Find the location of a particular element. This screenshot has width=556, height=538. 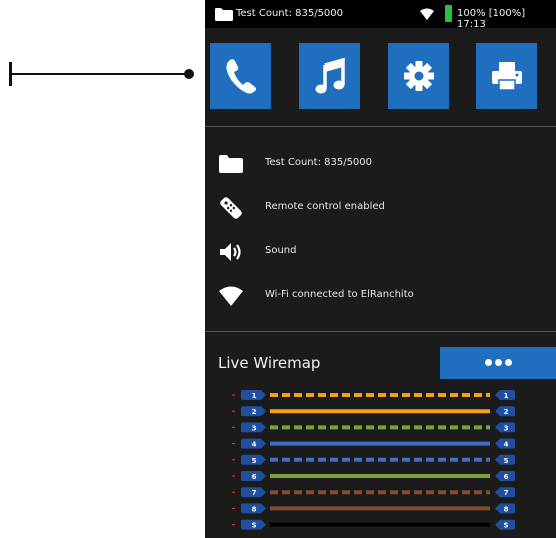

info-remote: Remote control enabled is located at coordinates (380, 208).